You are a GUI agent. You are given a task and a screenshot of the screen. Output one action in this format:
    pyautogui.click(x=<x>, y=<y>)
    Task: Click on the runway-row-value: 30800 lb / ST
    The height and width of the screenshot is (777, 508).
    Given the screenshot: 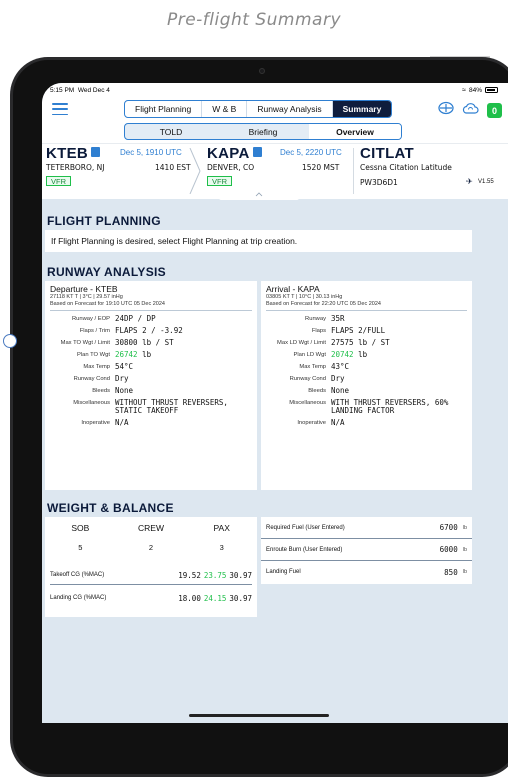 What is the action you would take?
    pyautogui.click(x=144, y=343)
    